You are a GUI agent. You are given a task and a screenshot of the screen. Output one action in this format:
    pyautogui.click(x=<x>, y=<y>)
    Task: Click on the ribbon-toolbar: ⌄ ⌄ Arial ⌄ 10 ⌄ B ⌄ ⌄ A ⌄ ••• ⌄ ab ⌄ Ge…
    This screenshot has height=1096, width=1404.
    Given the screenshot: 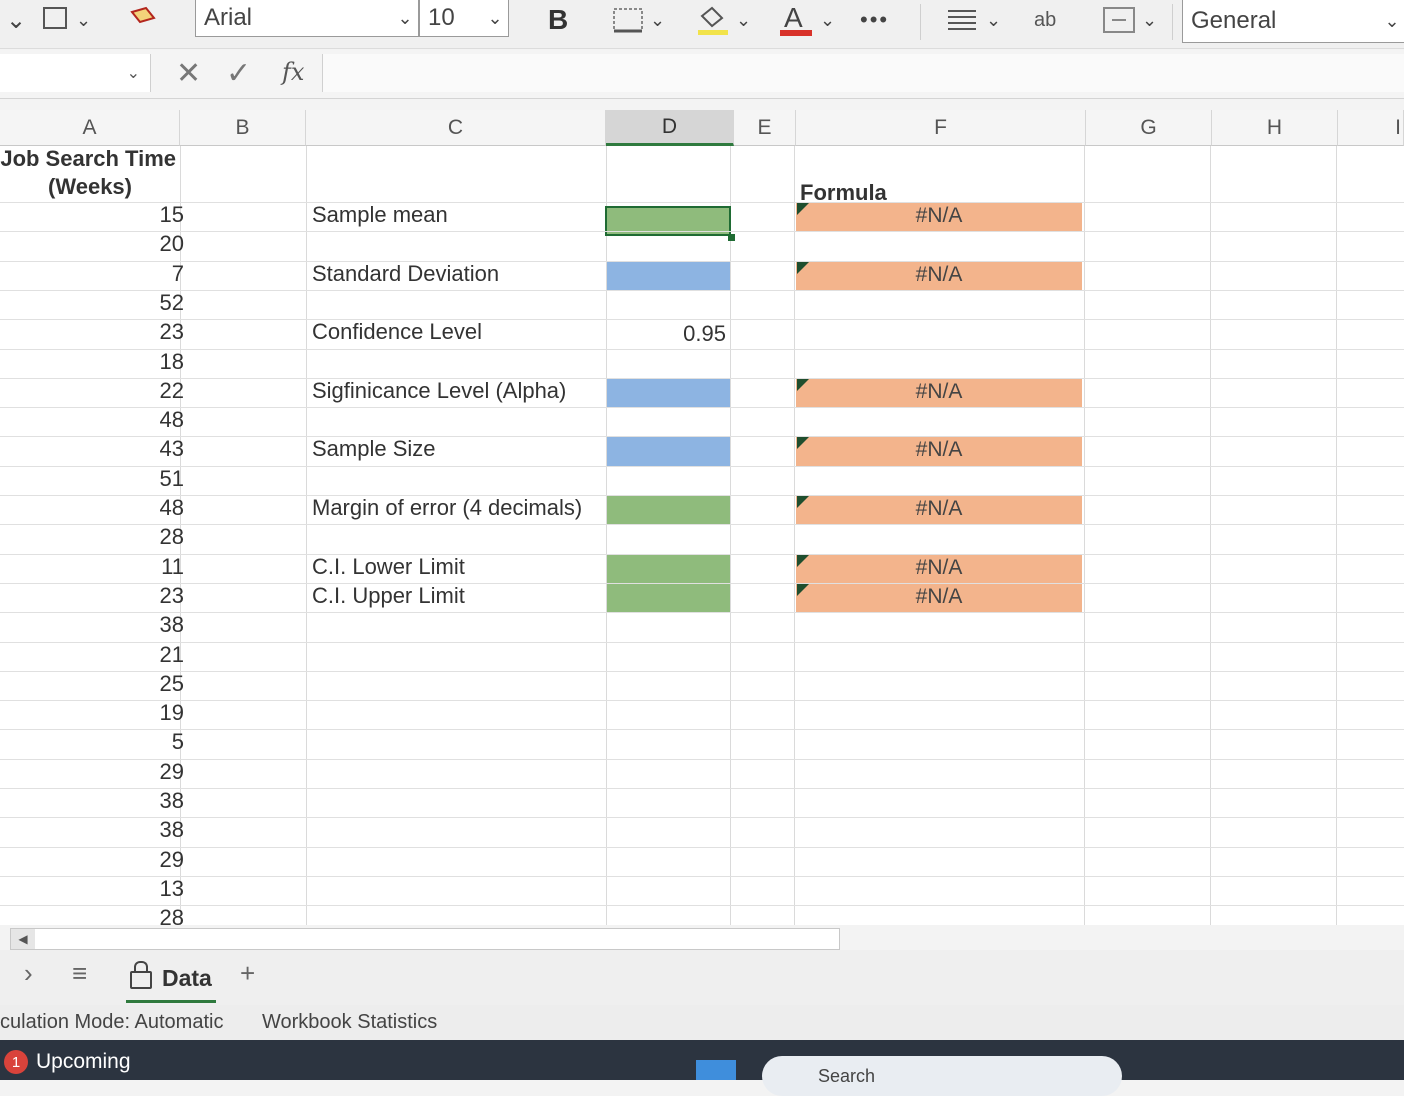 What is the action you would take?
    pyautogui.click(x=702, y=24)
    